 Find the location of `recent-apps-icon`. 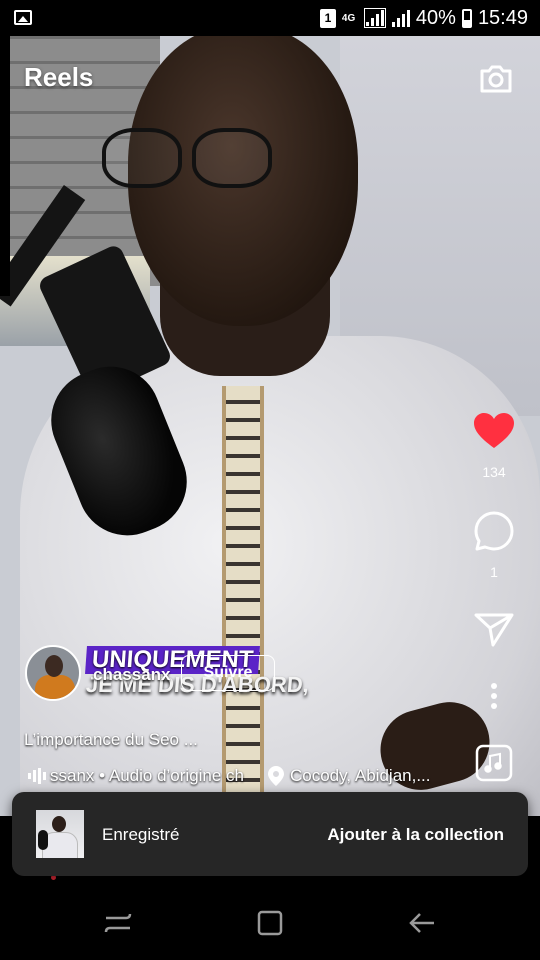

recent-apps-icon is located at coordinates (118, 923).